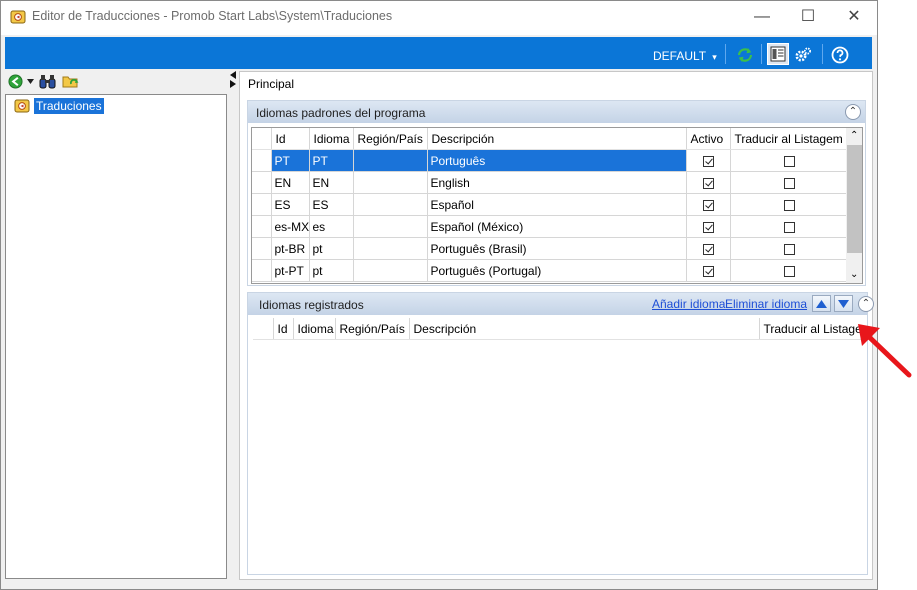 This screenshot has width=917, height=590. I want to click on move-up-button, so click(821, 303).